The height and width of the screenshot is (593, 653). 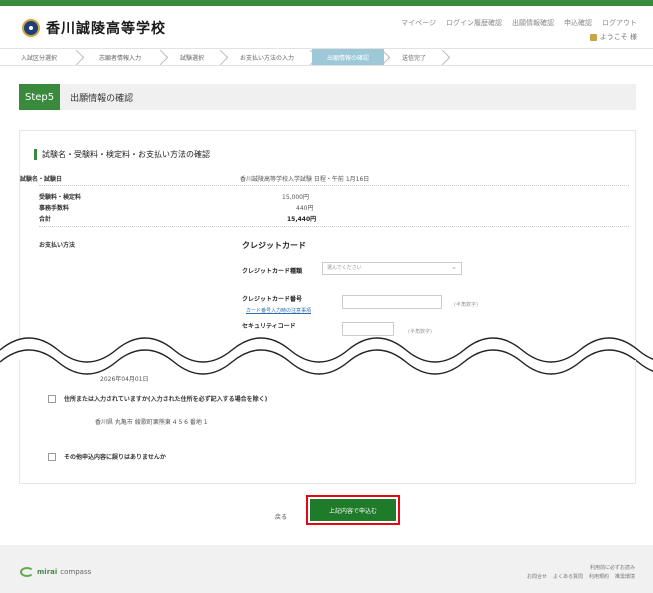 What do you see at coordinates (126, 154) in the screenshot?
I see `section-heading-text: 試験名・受験料・検定料・お支払い方法の確認` at bounding box center [126, 154].